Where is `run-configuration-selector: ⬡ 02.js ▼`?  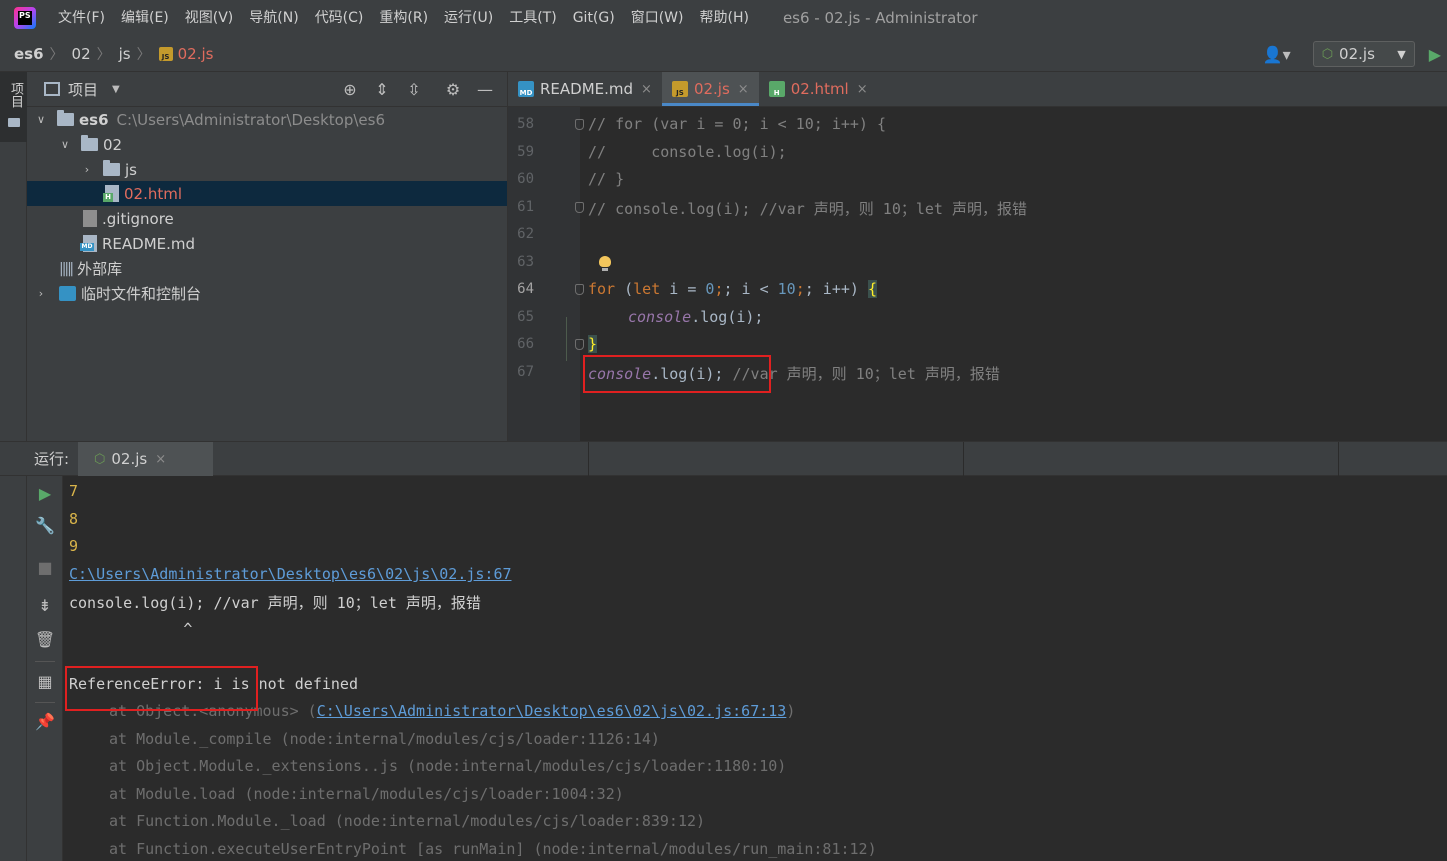
run-configuration-selector: ⬡ 02.js ▼ is located at coordinates (1363, 54).